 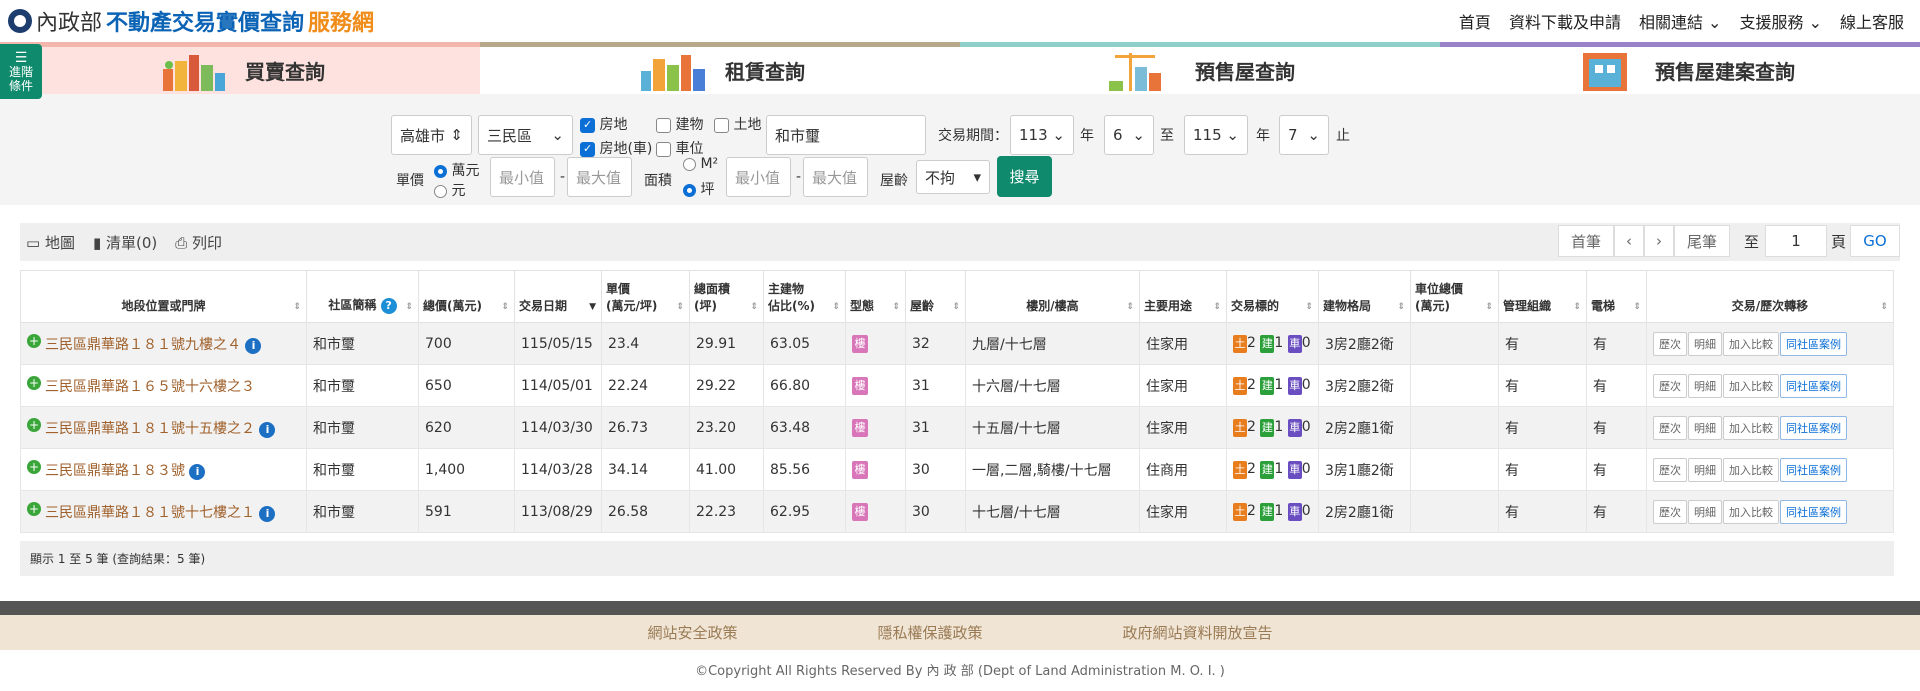 I want to click on prev-page-button: ‹, so click(x=1628, y=241).